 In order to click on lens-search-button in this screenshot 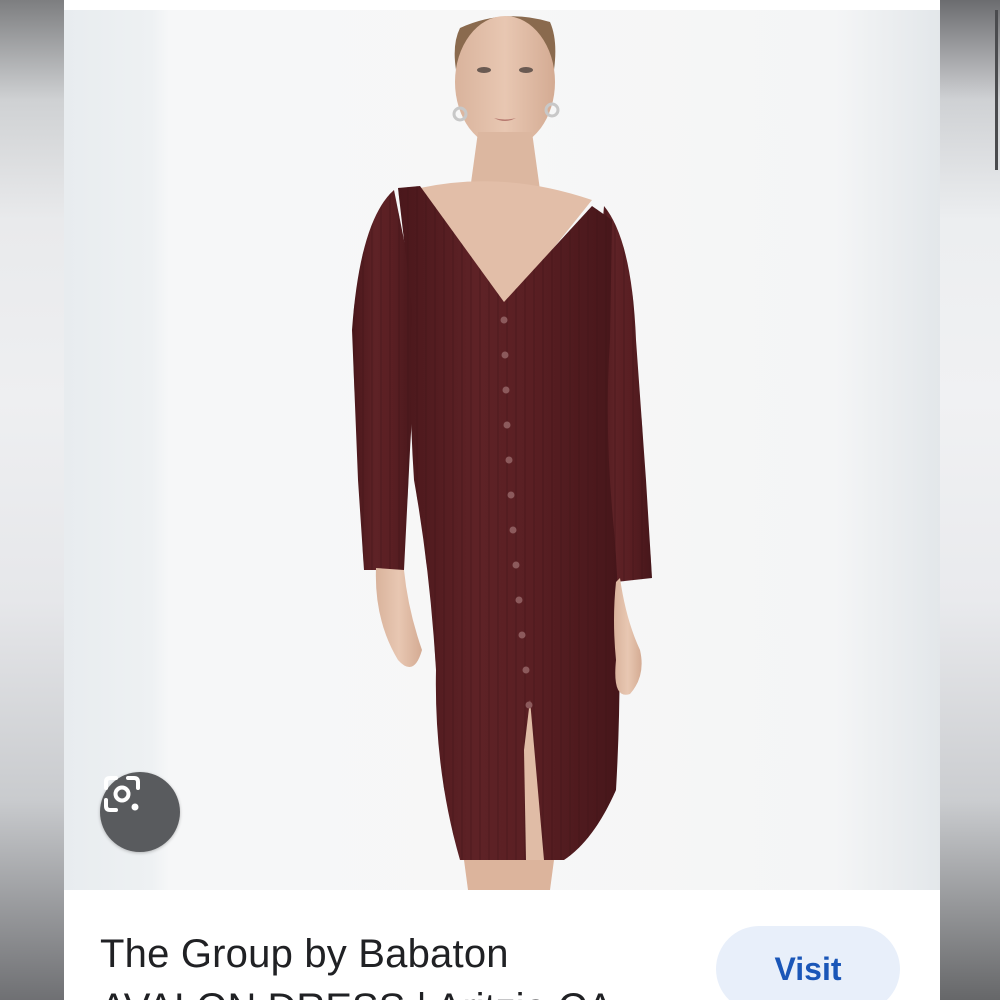, I will do `click(140, 812)`.